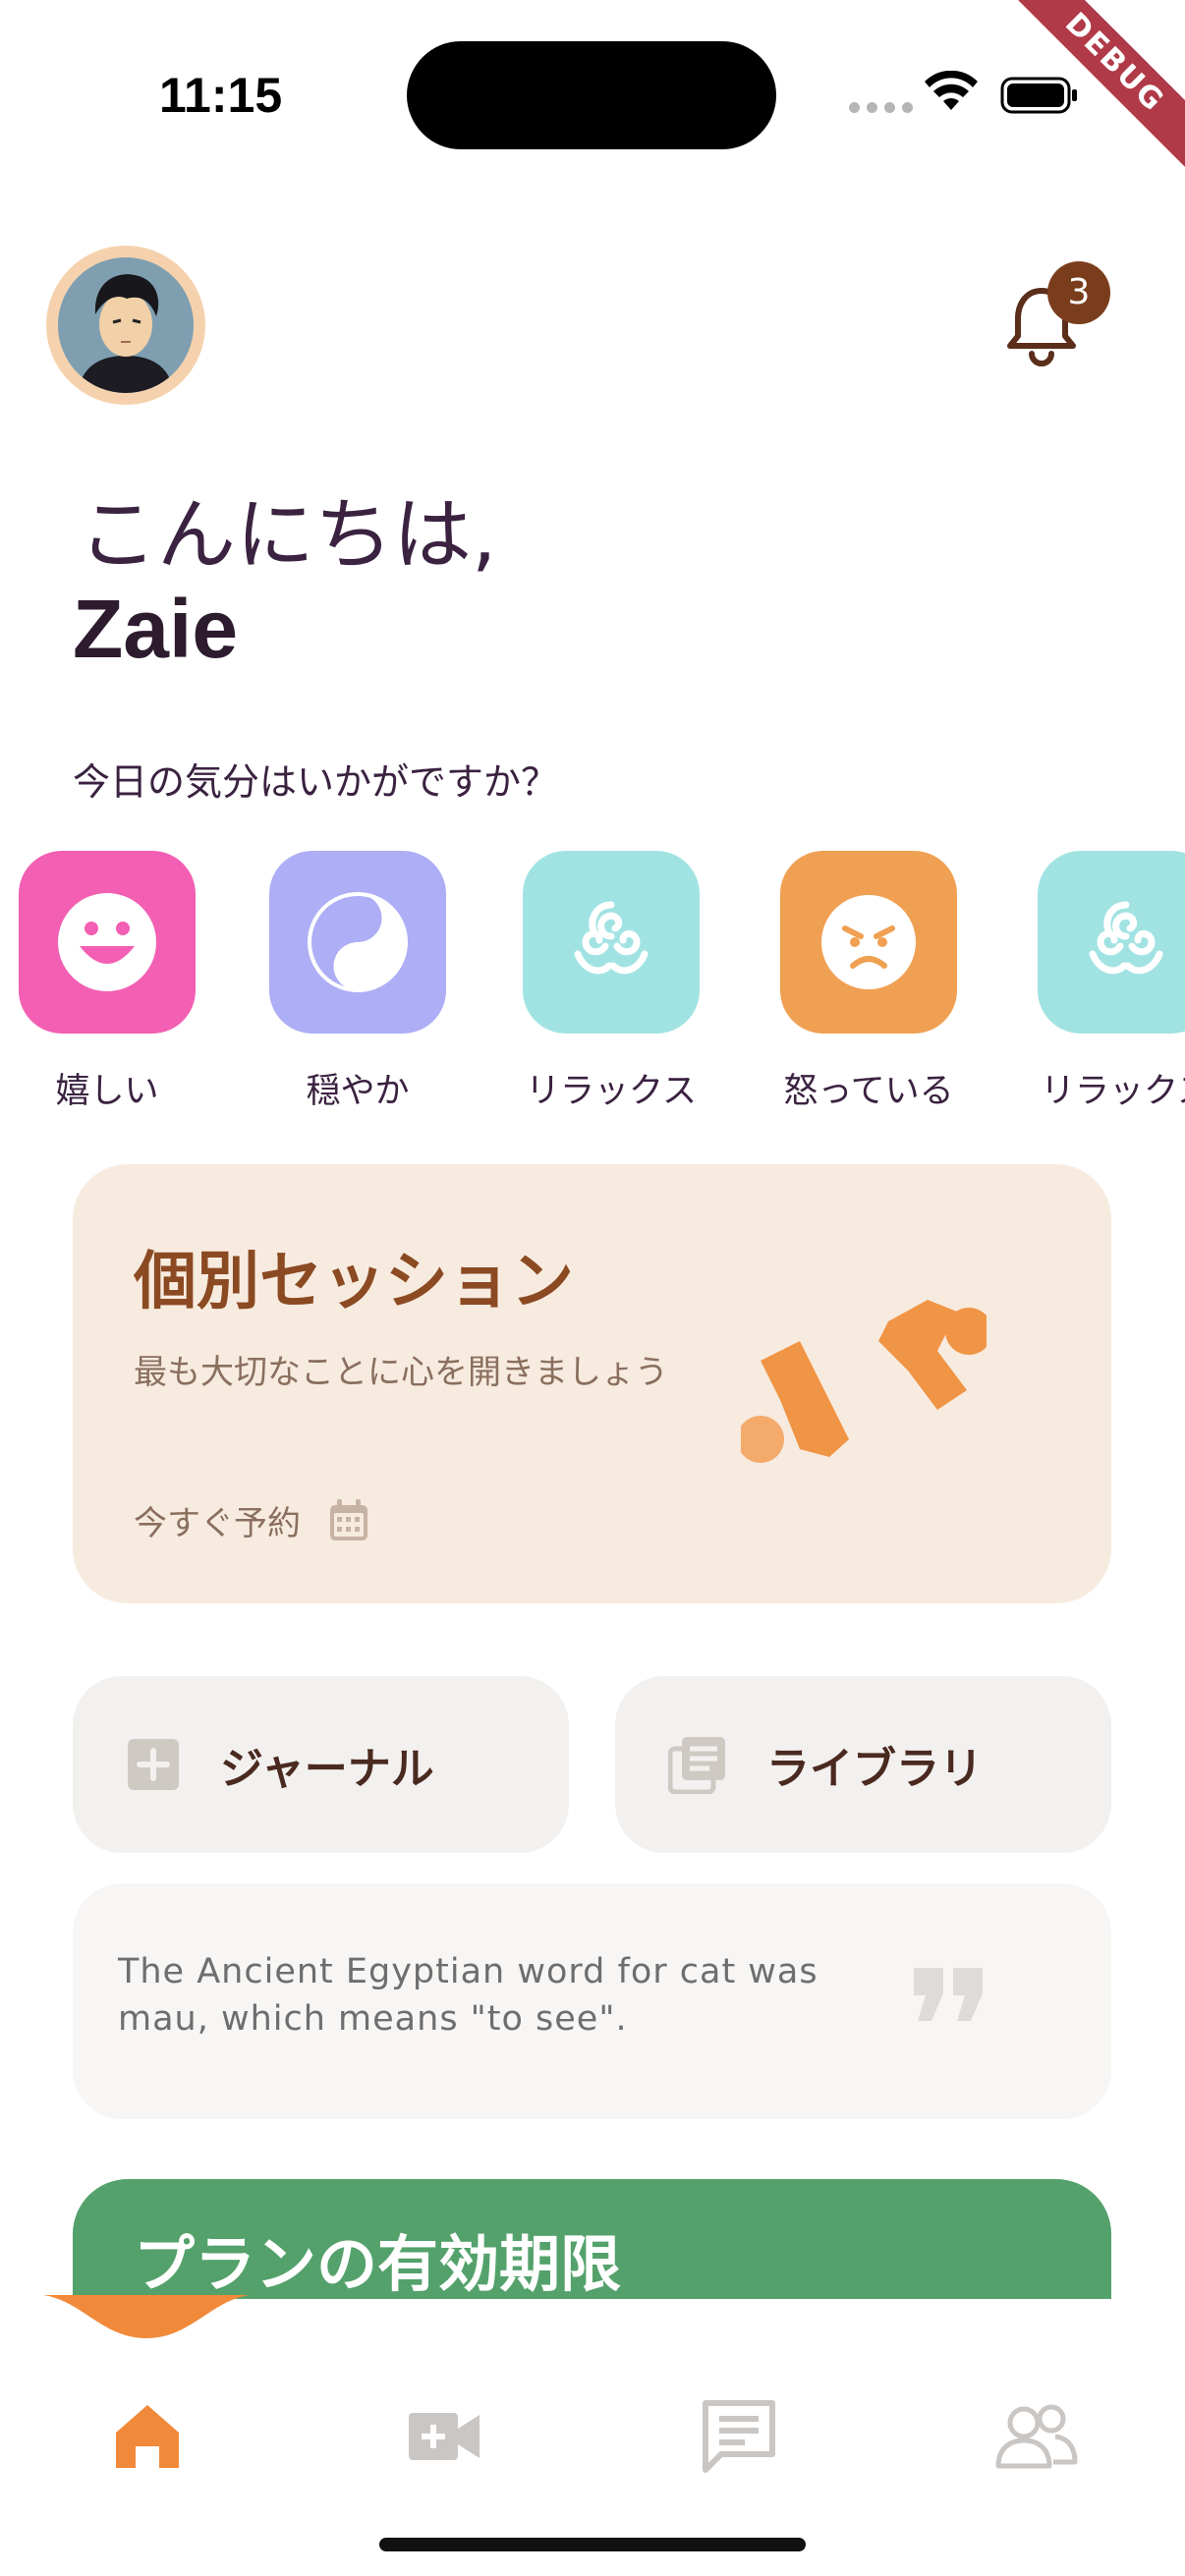  Describe the element at coordinates (592, 2435) in the screenshot. I see `bottom-navigation` at that location.